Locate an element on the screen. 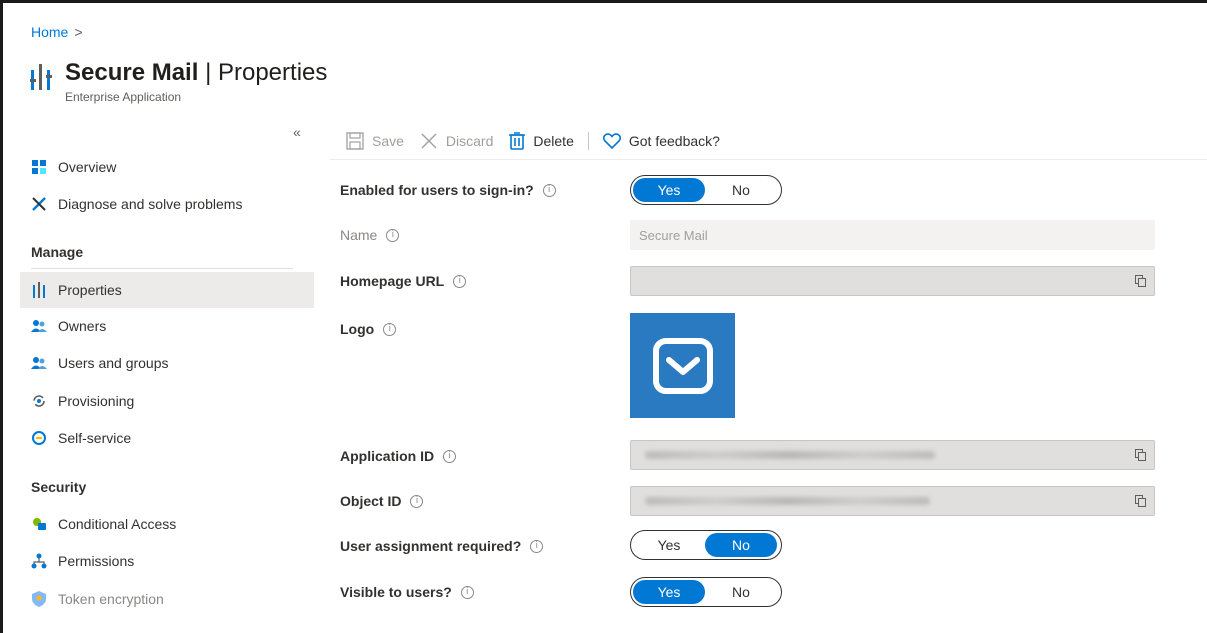  section-manage: Manage is located at coordinates (57, 252).